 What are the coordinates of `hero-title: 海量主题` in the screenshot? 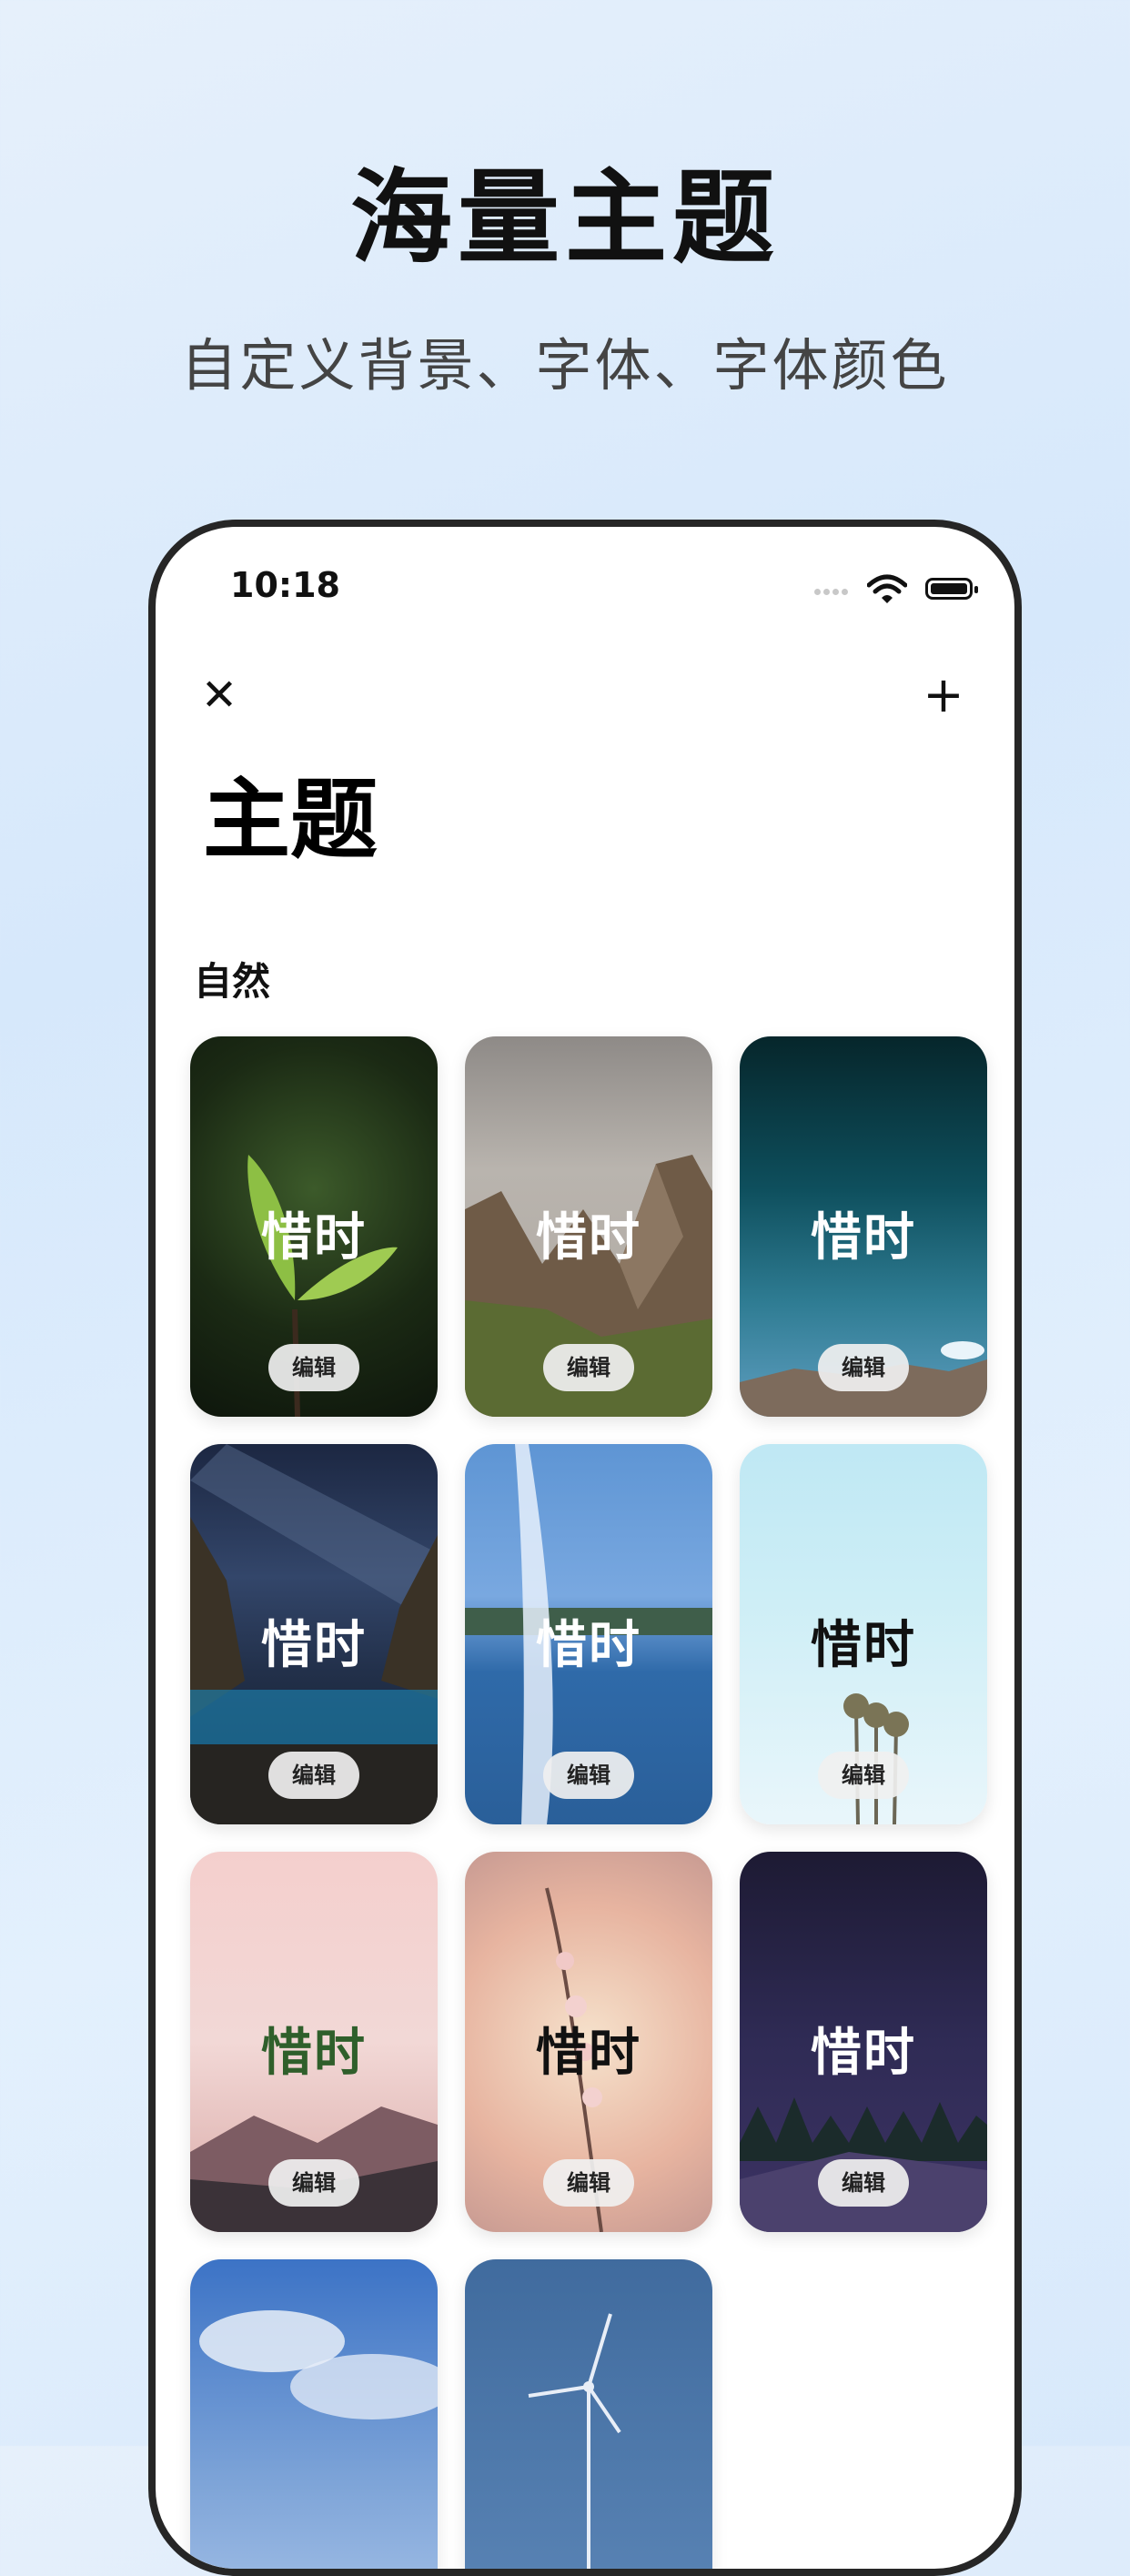 It's located at (565, 218).